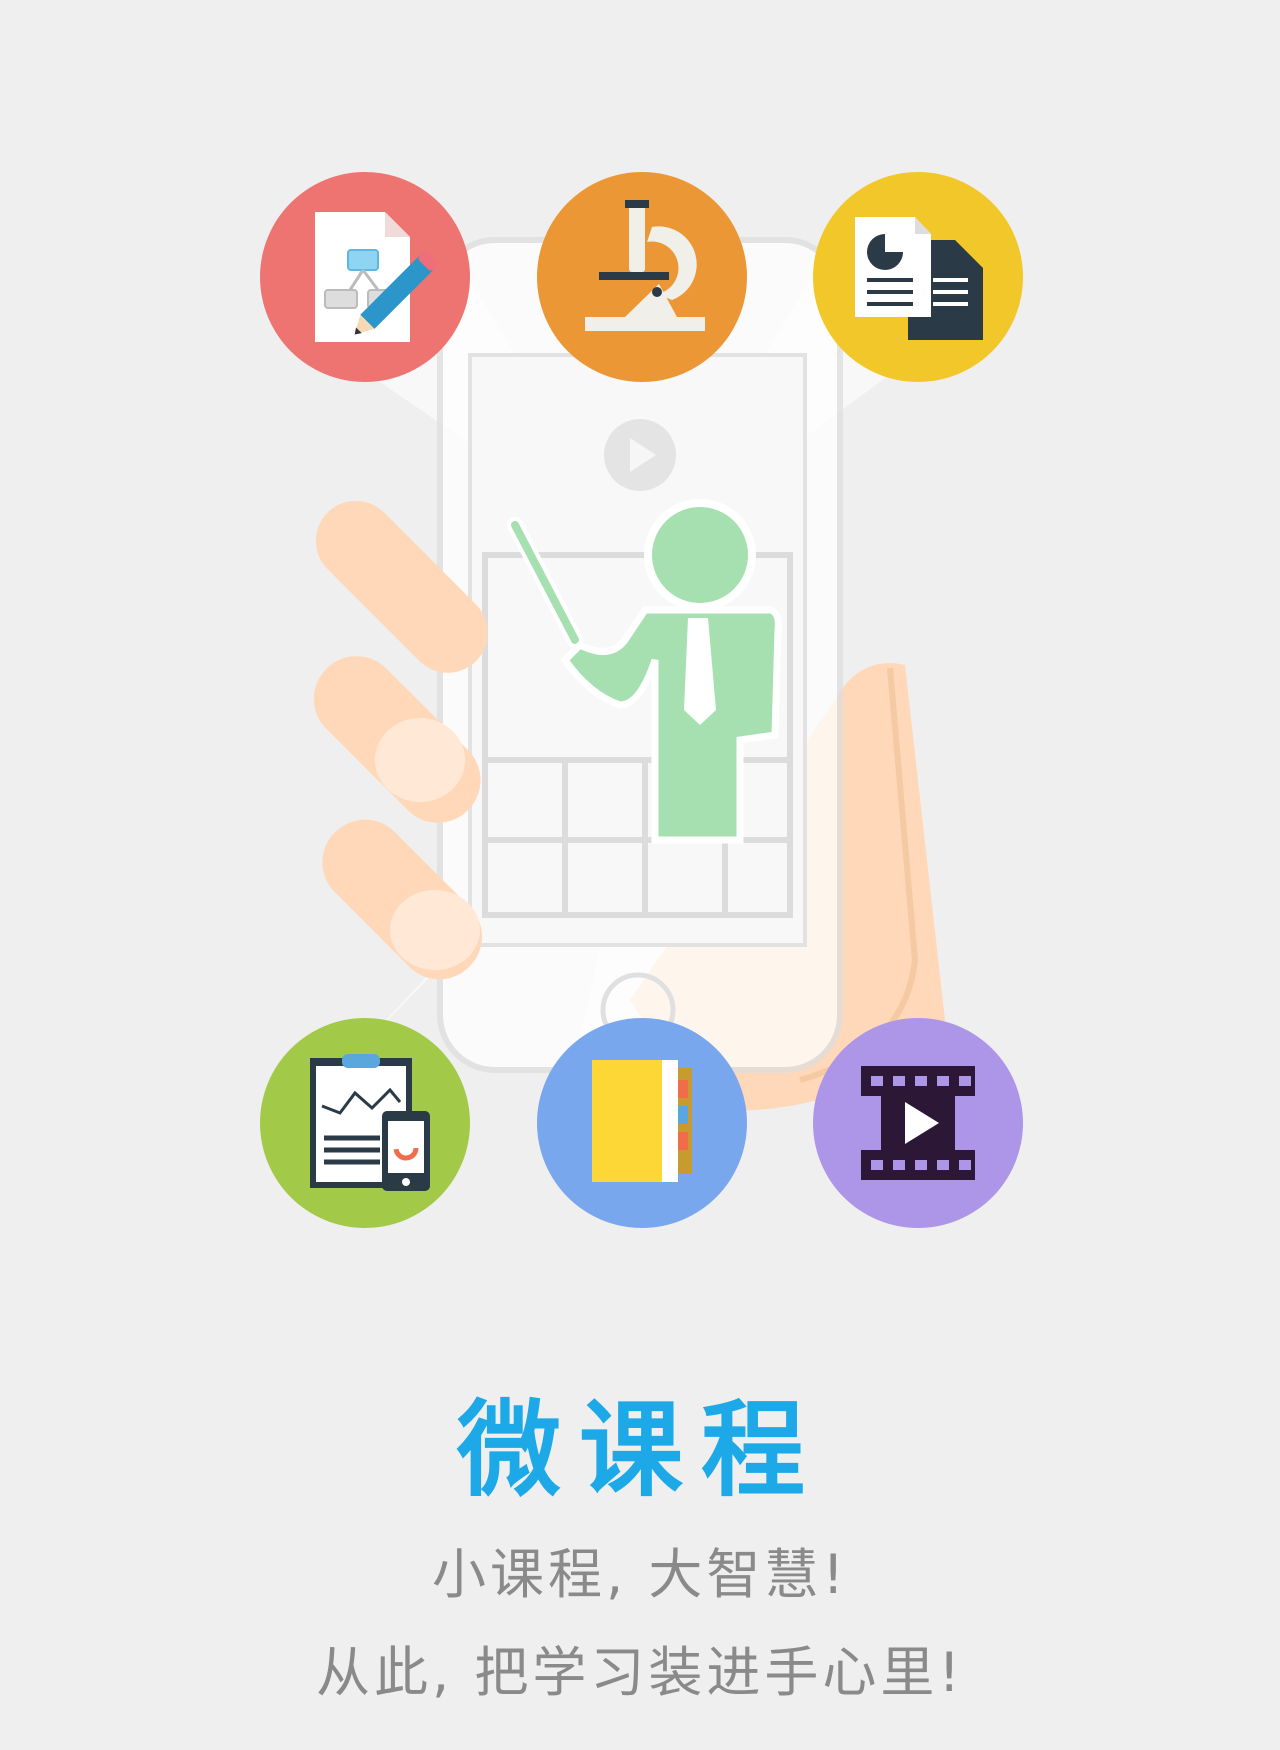 This screenshot has width=1280, height=1750. Describe the element at coordinates (639, 1450) in the screenshot. I see `page-title: 微课程` at that location.